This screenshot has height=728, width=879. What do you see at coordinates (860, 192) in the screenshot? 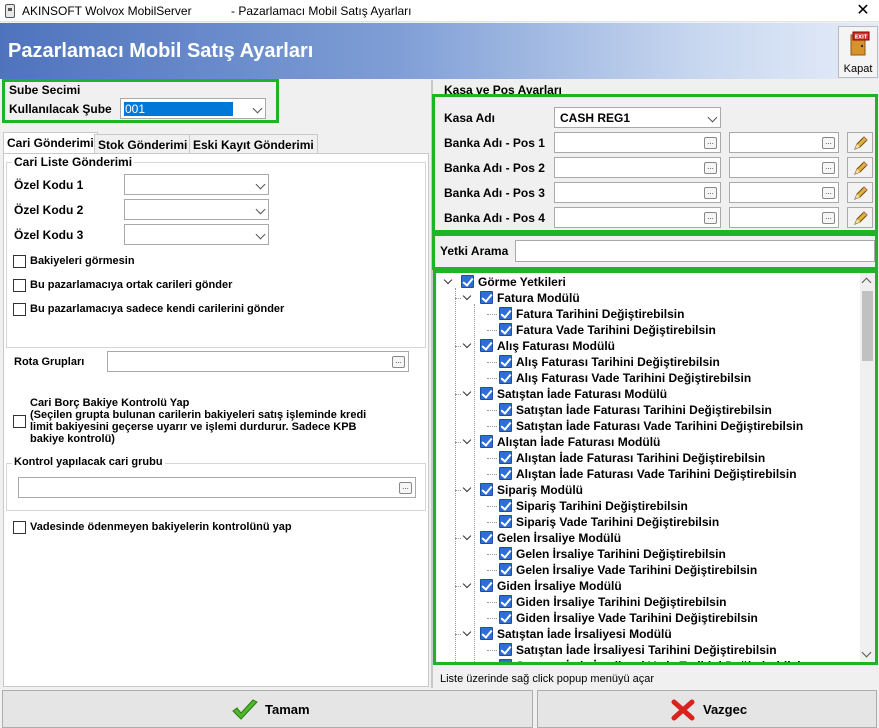
I see `banka-pos-3-clear-button` at bounding box center [860, 192].